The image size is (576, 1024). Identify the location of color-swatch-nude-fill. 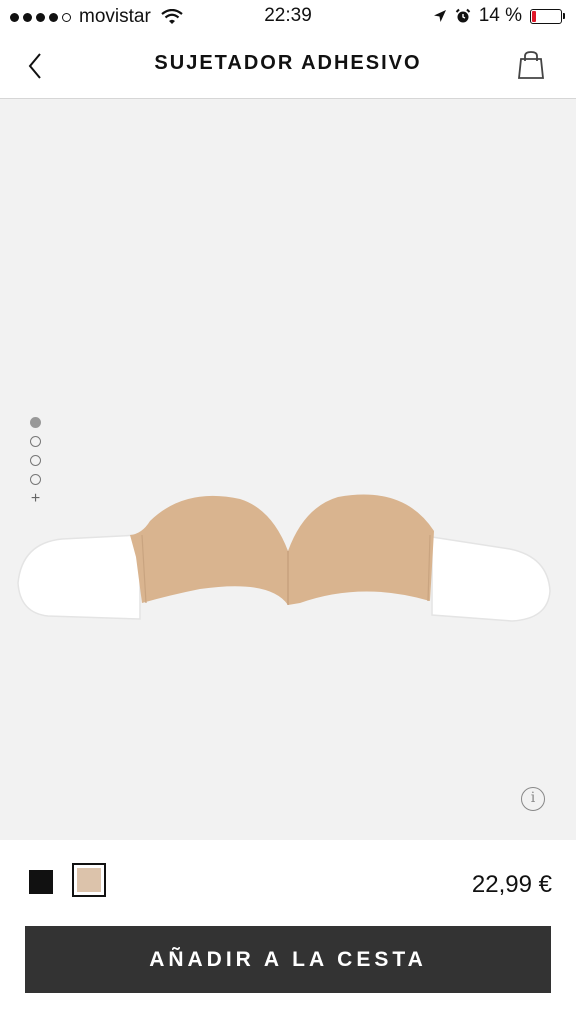
(89, 880).